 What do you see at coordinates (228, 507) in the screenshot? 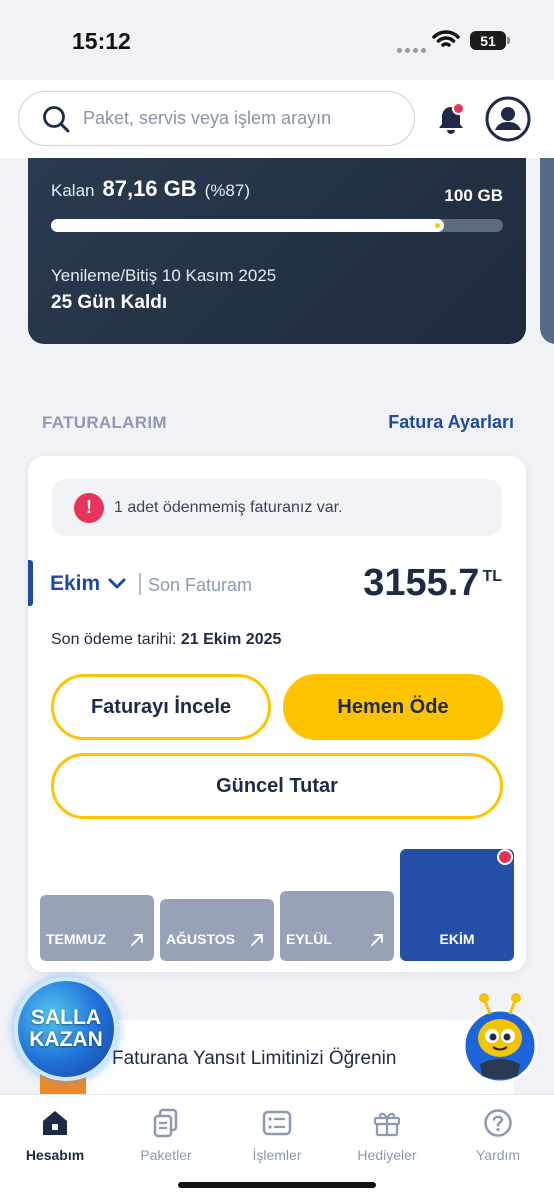
I see `alert-text: 1 adet ödenmemiş faturanız var.` at bounding box center [228, 507].